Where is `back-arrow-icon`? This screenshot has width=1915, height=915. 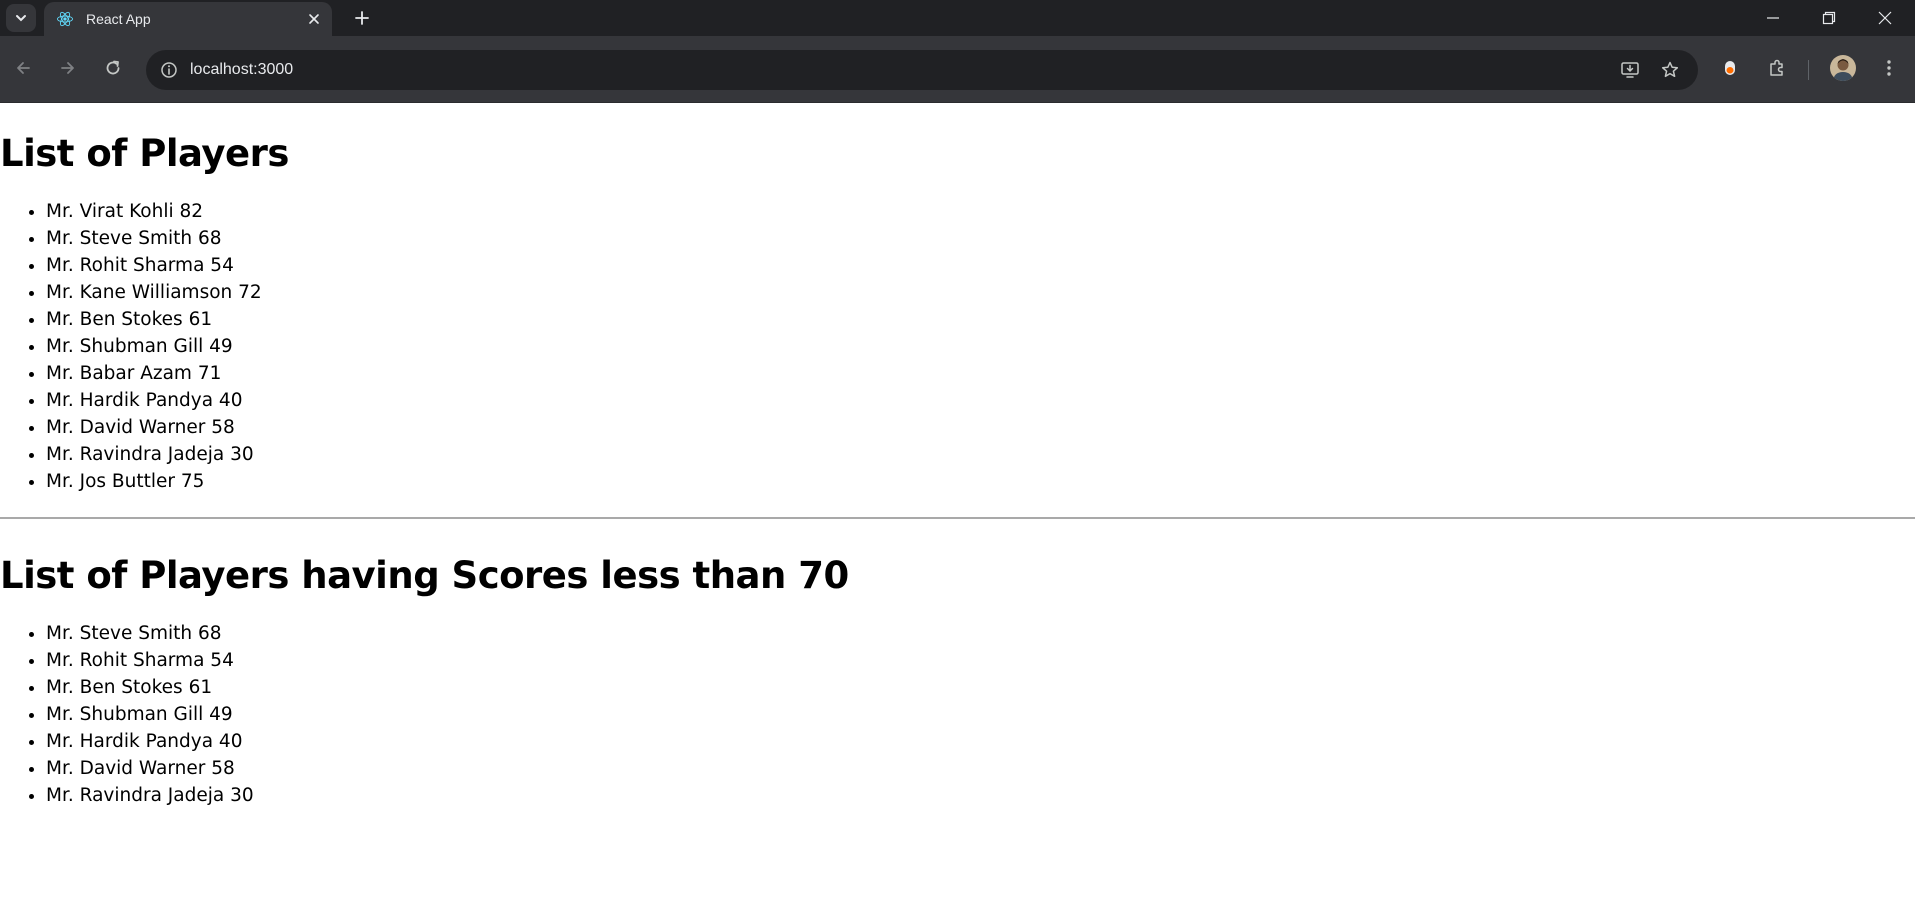 back-arrow-icon is located at coordinates (23, 68).